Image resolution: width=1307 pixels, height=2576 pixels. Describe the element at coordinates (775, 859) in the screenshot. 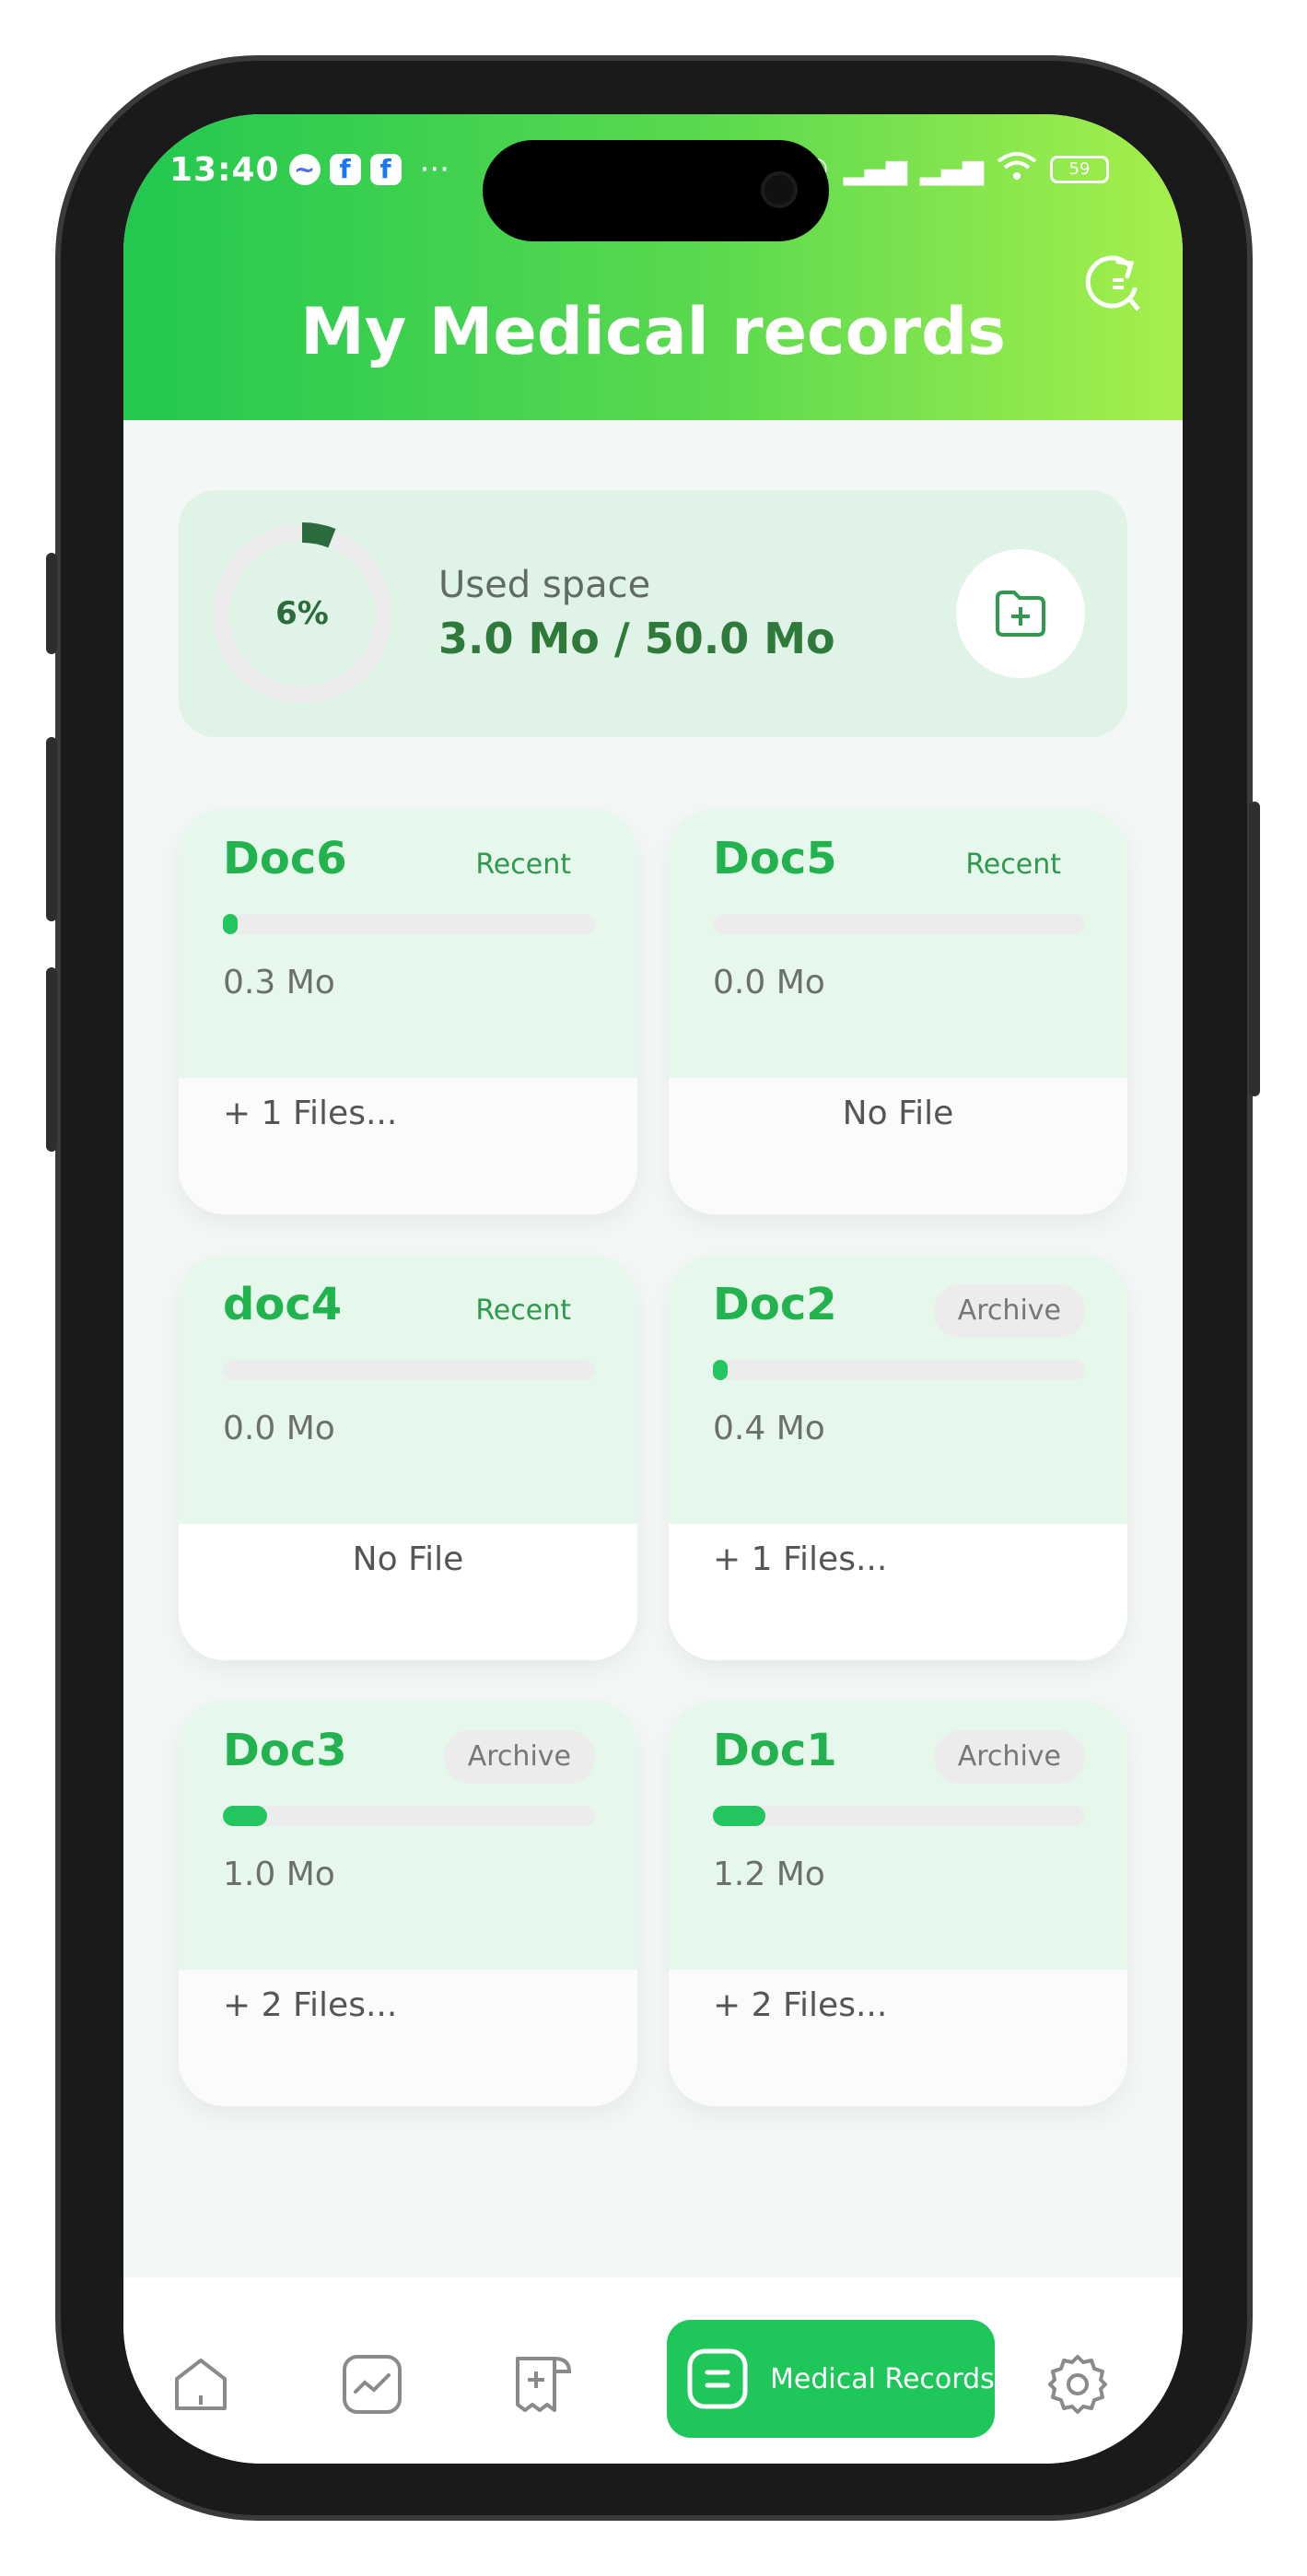

I see `record-name: Doc5` at that location.